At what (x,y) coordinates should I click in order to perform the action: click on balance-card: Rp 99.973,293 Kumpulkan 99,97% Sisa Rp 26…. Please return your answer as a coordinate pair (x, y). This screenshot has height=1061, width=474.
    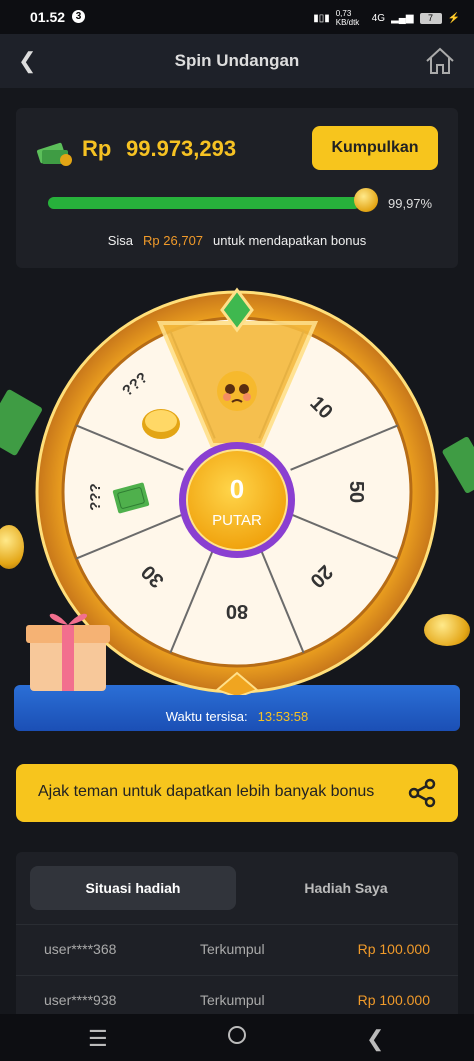
    Looking at the image, I should click on (237, 188).